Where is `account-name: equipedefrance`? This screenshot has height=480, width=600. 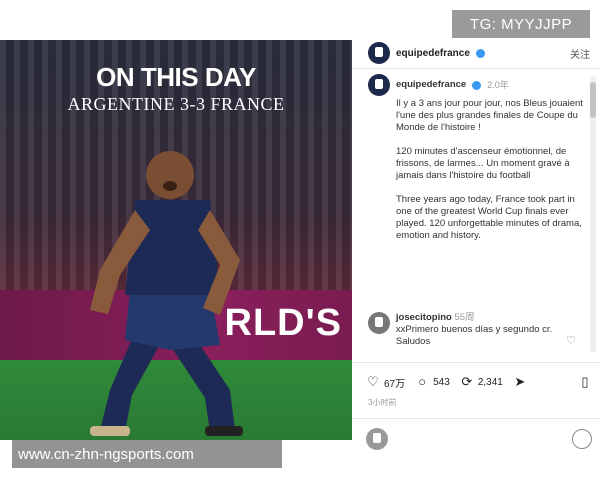 account-name: equipedefrance is located at coordinates (433, 53).